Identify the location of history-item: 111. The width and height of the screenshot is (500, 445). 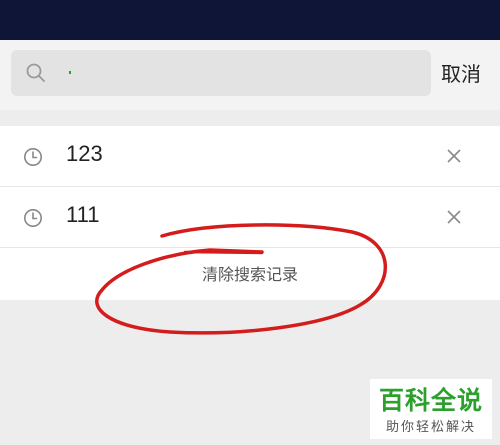
(250, 217).